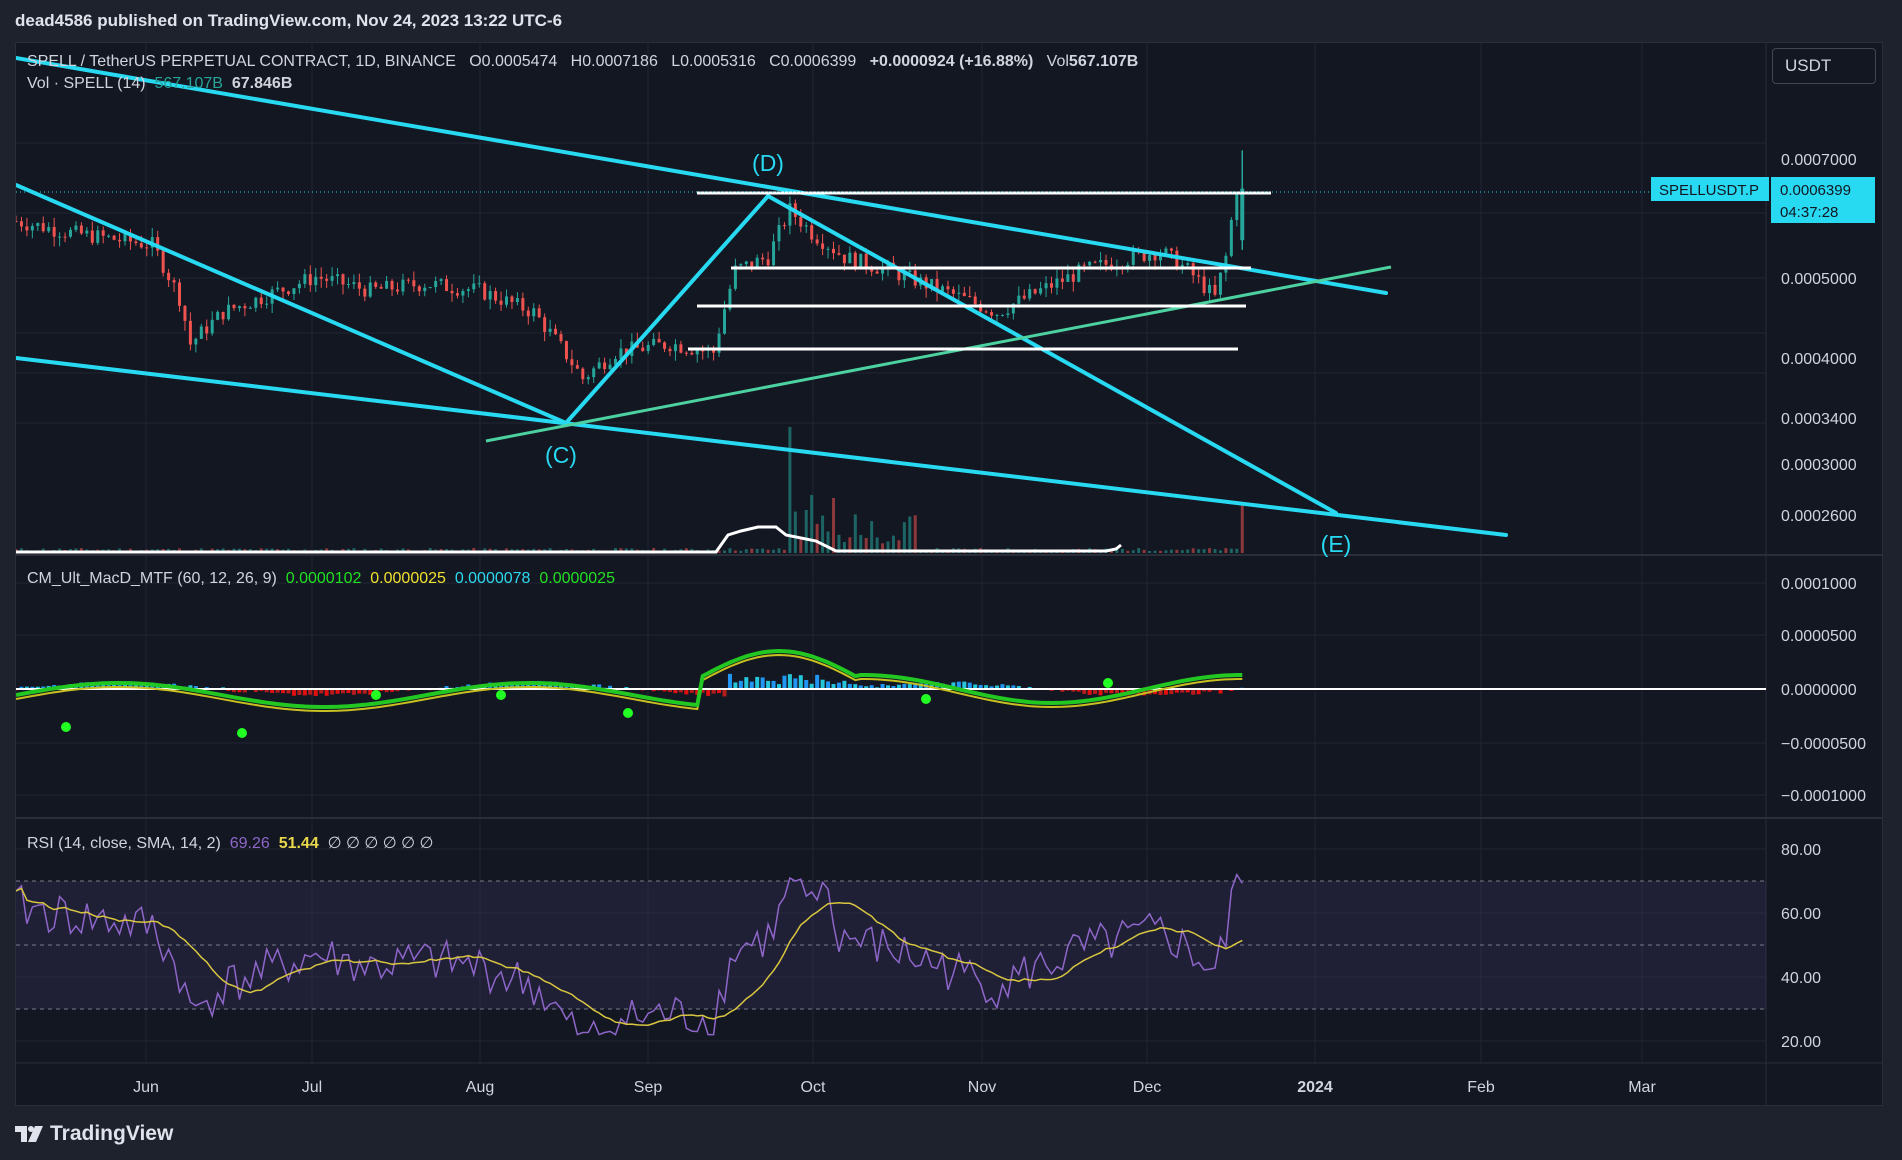 The width and height of the screenshot is (1902, 1160). I want to click on tradingview-logo-icon, so click(30, 1134).